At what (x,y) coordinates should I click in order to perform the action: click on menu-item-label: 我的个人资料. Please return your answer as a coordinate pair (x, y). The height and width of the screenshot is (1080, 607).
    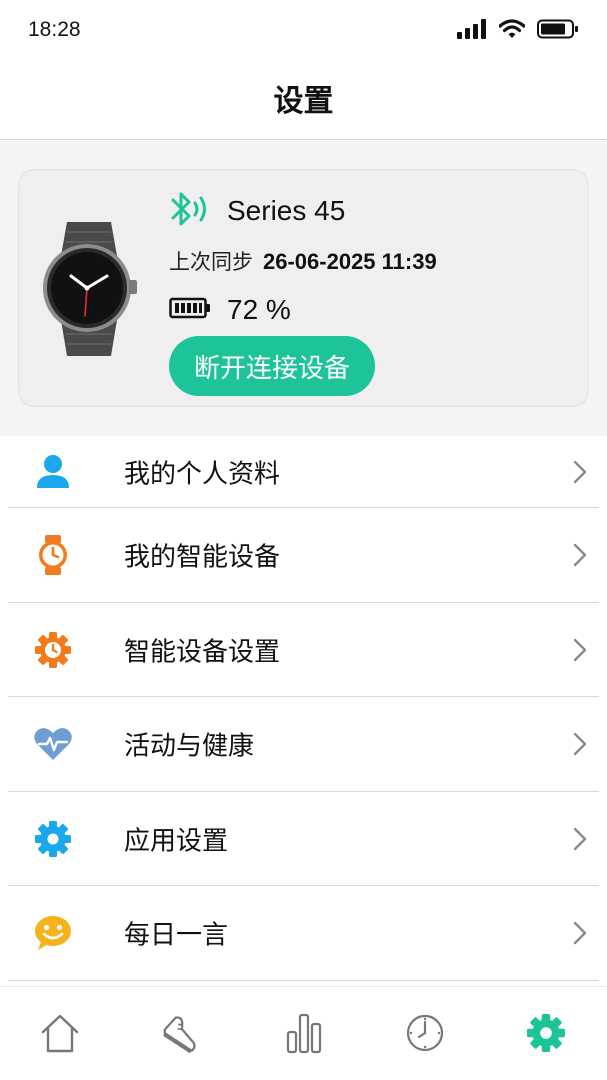
    Looking at the image, I should click on (202, 474).